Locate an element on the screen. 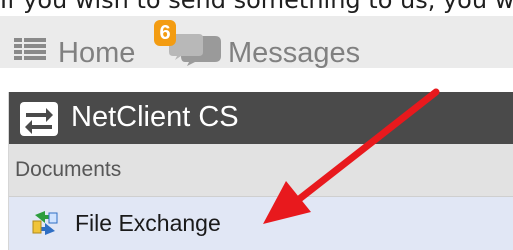 The height and width of the screenshot is (250, 513). messages-badge: 6 is located at coordinates (165, 33).